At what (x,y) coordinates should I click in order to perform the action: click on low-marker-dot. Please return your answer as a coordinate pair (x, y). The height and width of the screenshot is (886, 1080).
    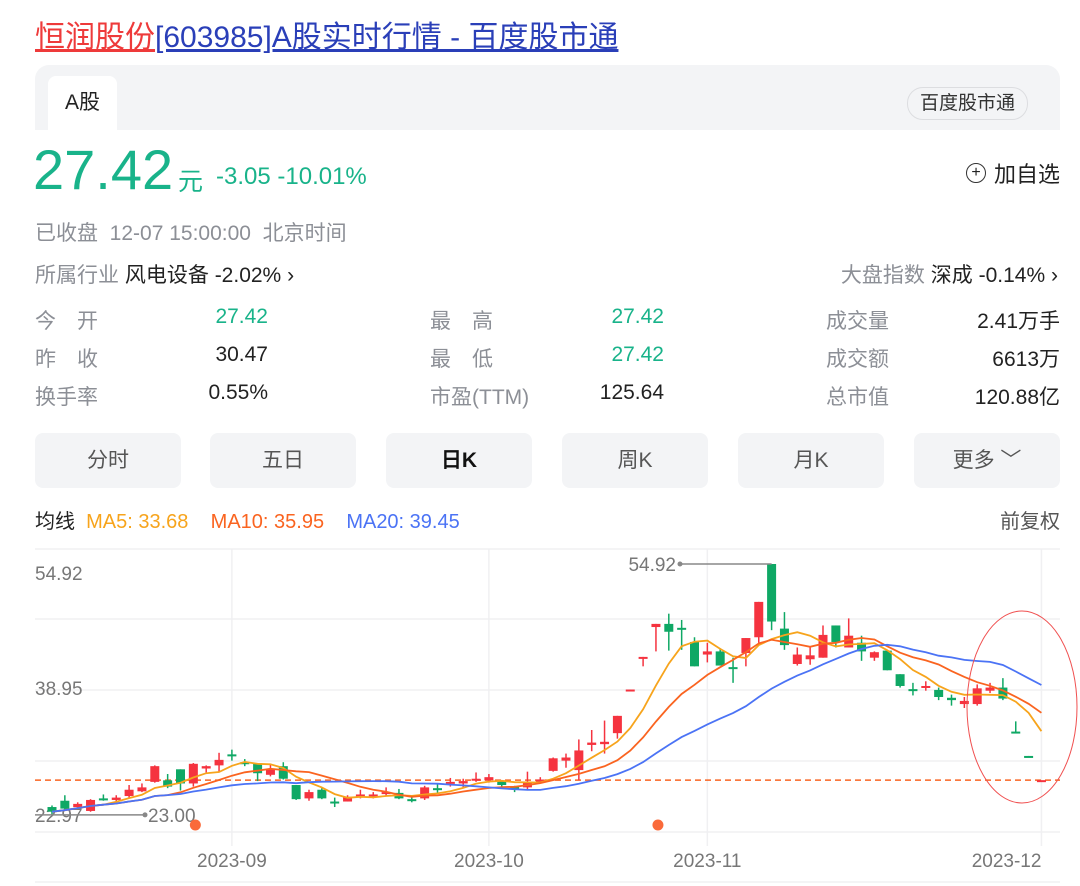
    Looking at the image, I should click on (145, 815).